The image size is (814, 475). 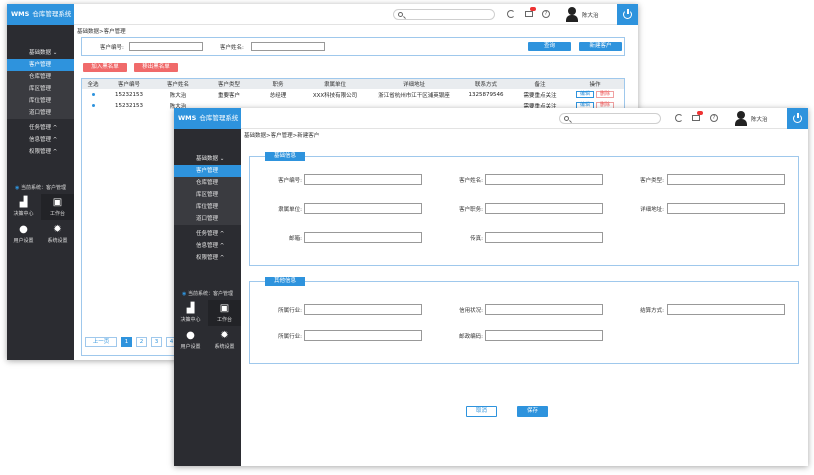 What do you see at coordinates (540, 84) in the screenshot?
I see `col-note: 备注` at bounding box center [540, 84].